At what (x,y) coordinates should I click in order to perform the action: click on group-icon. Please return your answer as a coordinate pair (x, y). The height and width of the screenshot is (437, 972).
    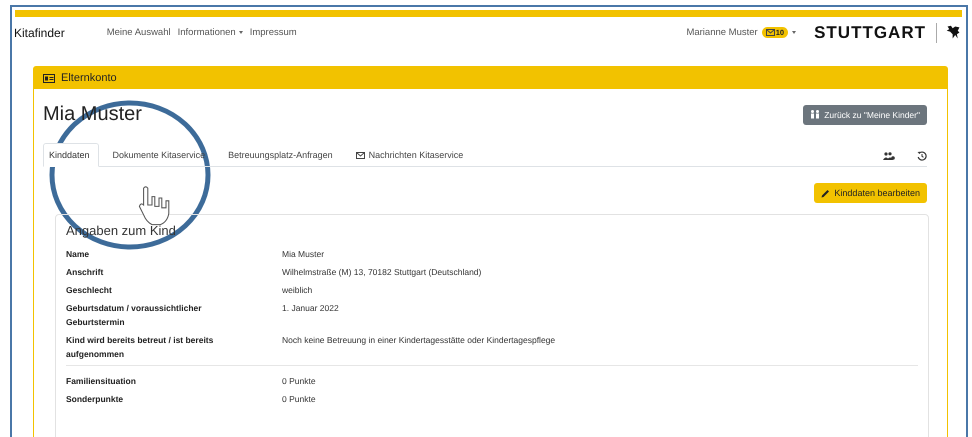
    Looking at the image, I should click on (889, 156).